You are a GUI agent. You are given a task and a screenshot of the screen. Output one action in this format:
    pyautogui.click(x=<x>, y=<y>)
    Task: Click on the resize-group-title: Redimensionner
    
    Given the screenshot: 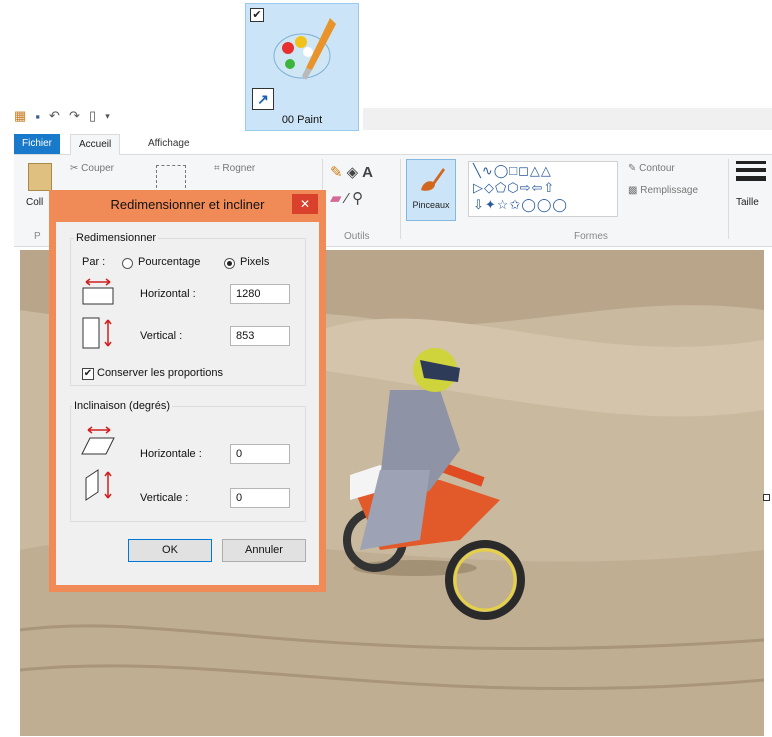 What is the action you would take?
    pyautogui.click(x=116, y=238)
    